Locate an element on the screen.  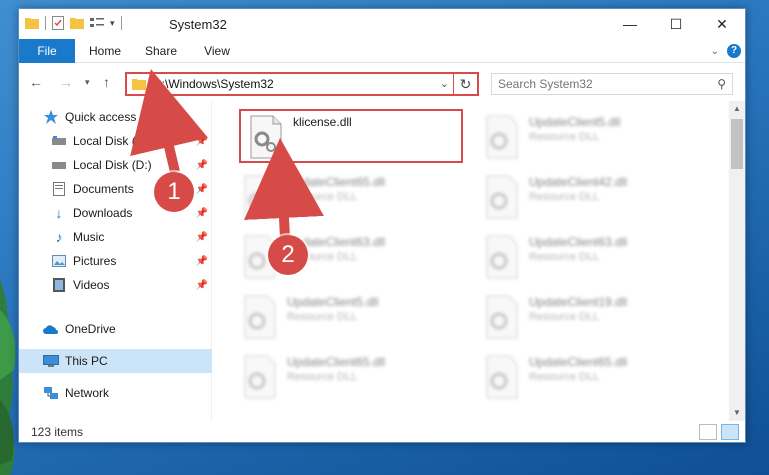
maximize-button: ☐ is located at coordinates (676, 24).